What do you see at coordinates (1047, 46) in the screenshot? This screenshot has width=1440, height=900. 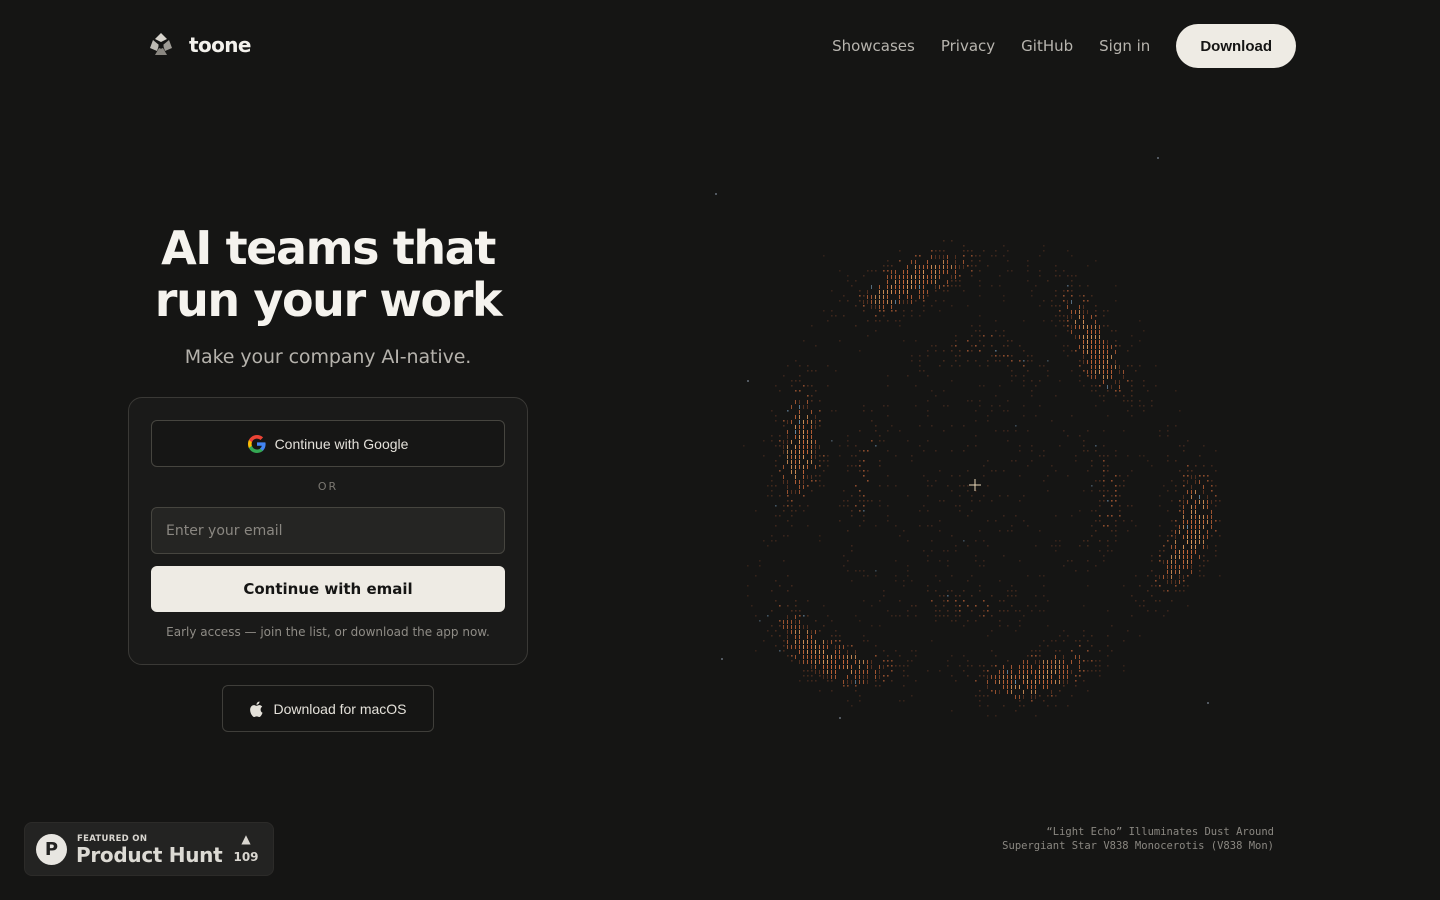 I see `nav-link-github: GitHub` at bounding box center [1047, 46].